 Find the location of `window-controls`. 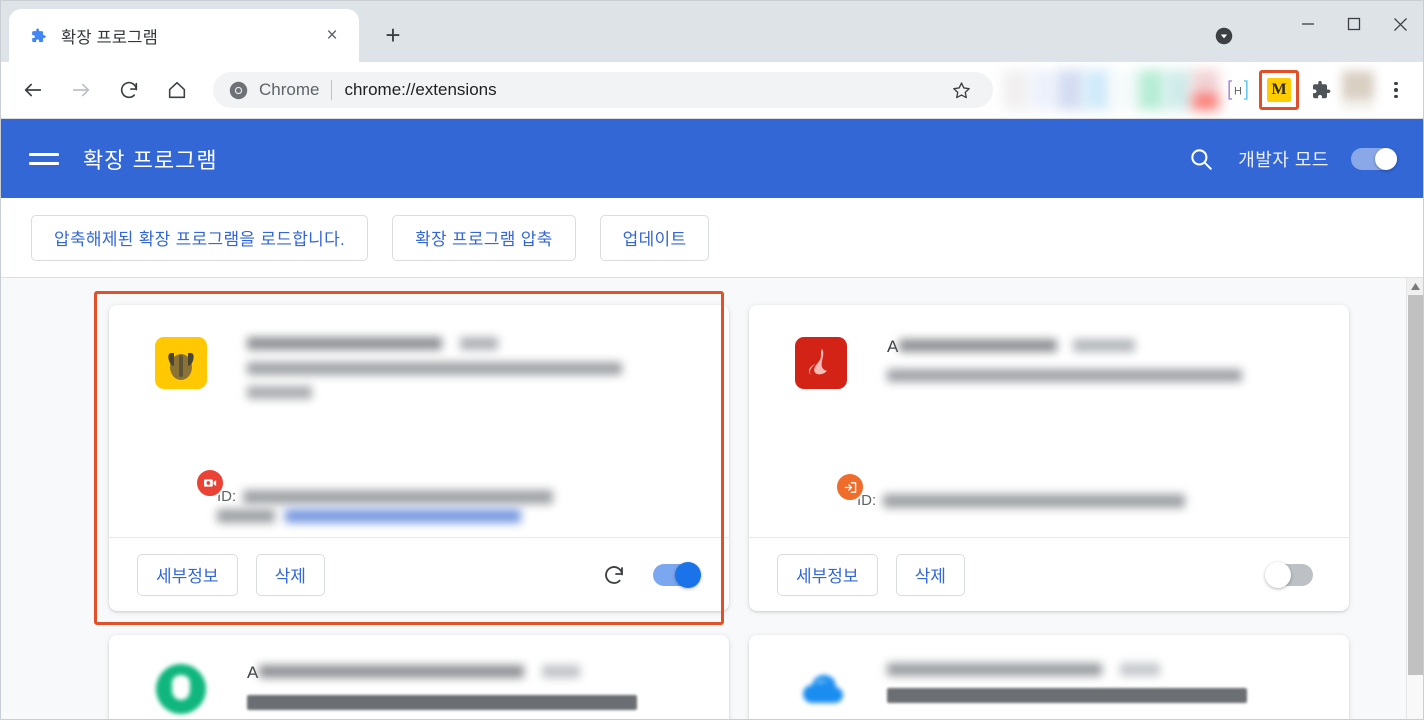

window-controls is located at coordinates (1354, 24).